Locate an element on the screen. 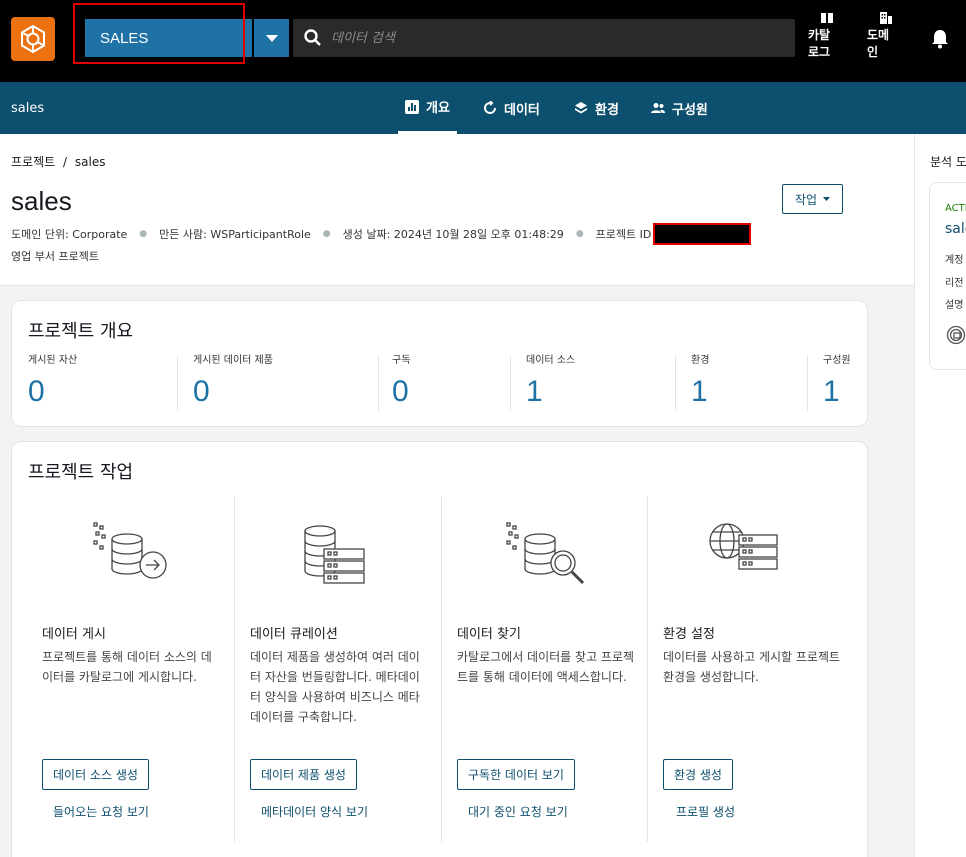  stat-label: 구독 is located at coordinates (401, 360).